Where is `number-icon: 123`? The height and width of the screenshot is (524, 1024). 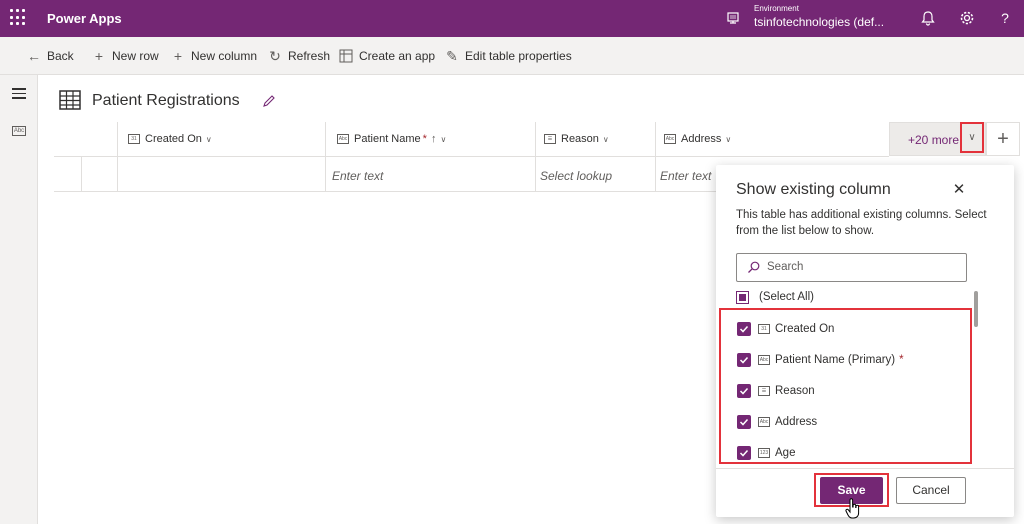
number-icon: 123 is located at coordinates (764, 453).